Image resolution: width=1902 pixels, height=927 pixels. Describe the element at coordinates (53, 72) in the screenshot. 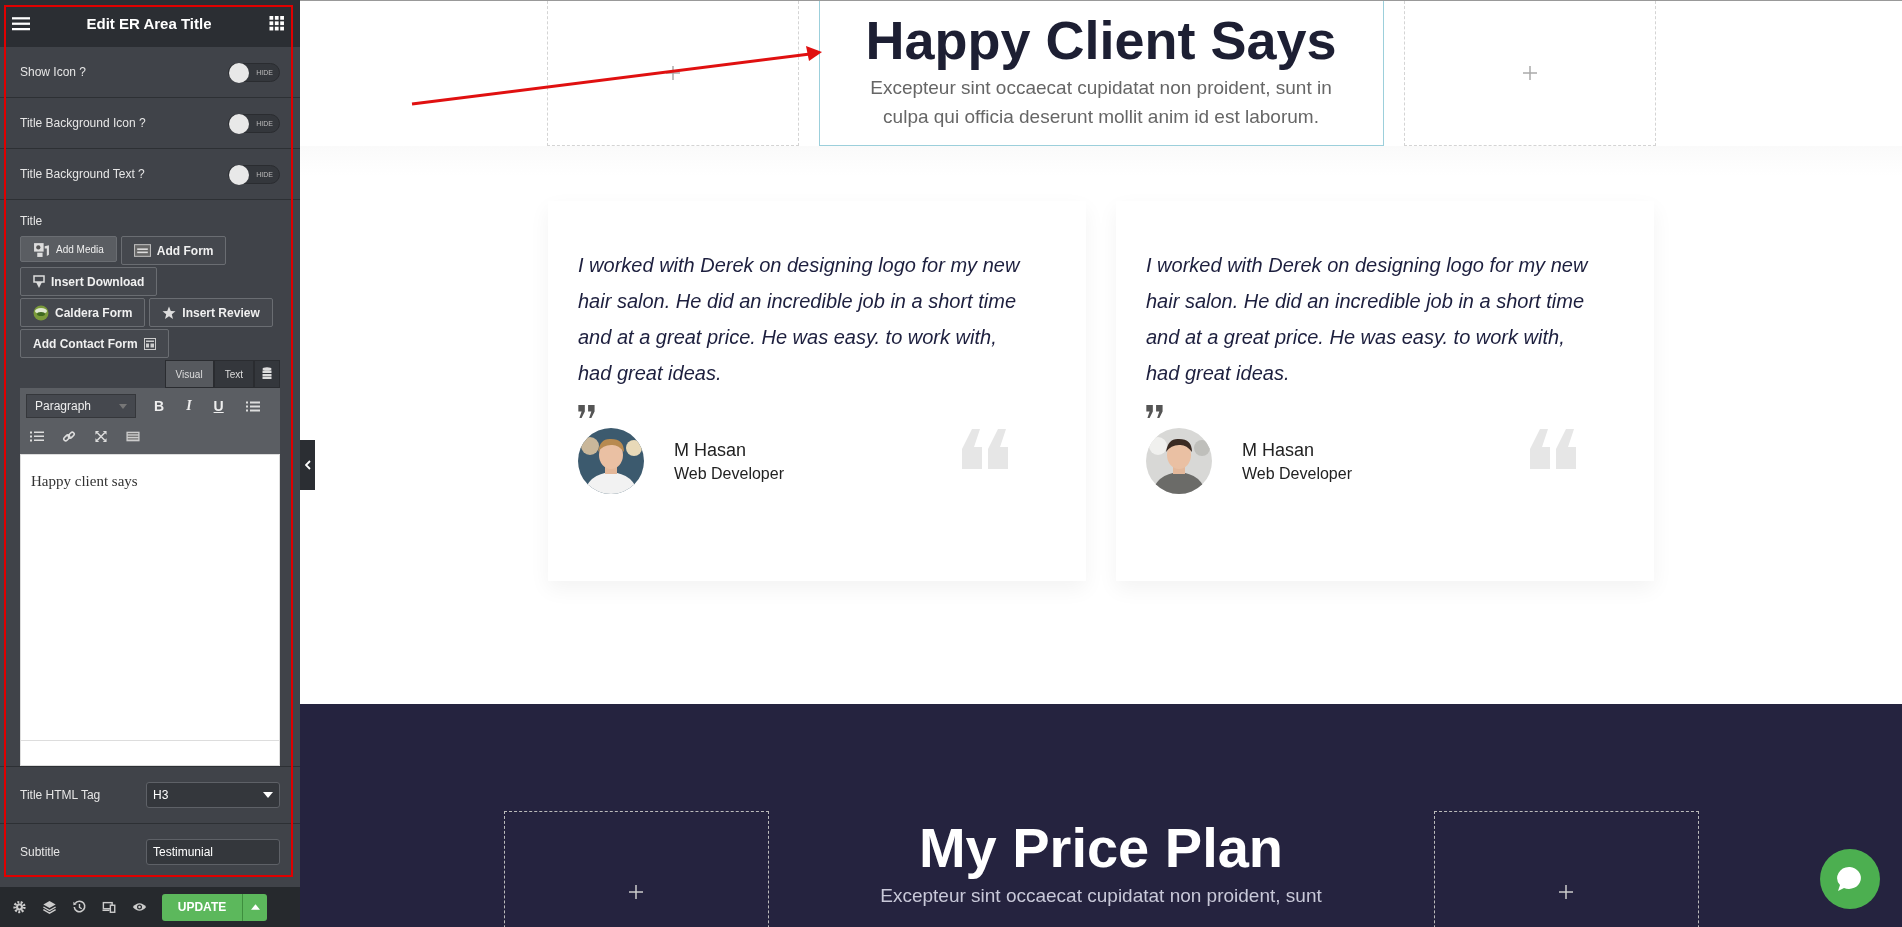

I see `toggle-label: Show Icon ?` at that location.